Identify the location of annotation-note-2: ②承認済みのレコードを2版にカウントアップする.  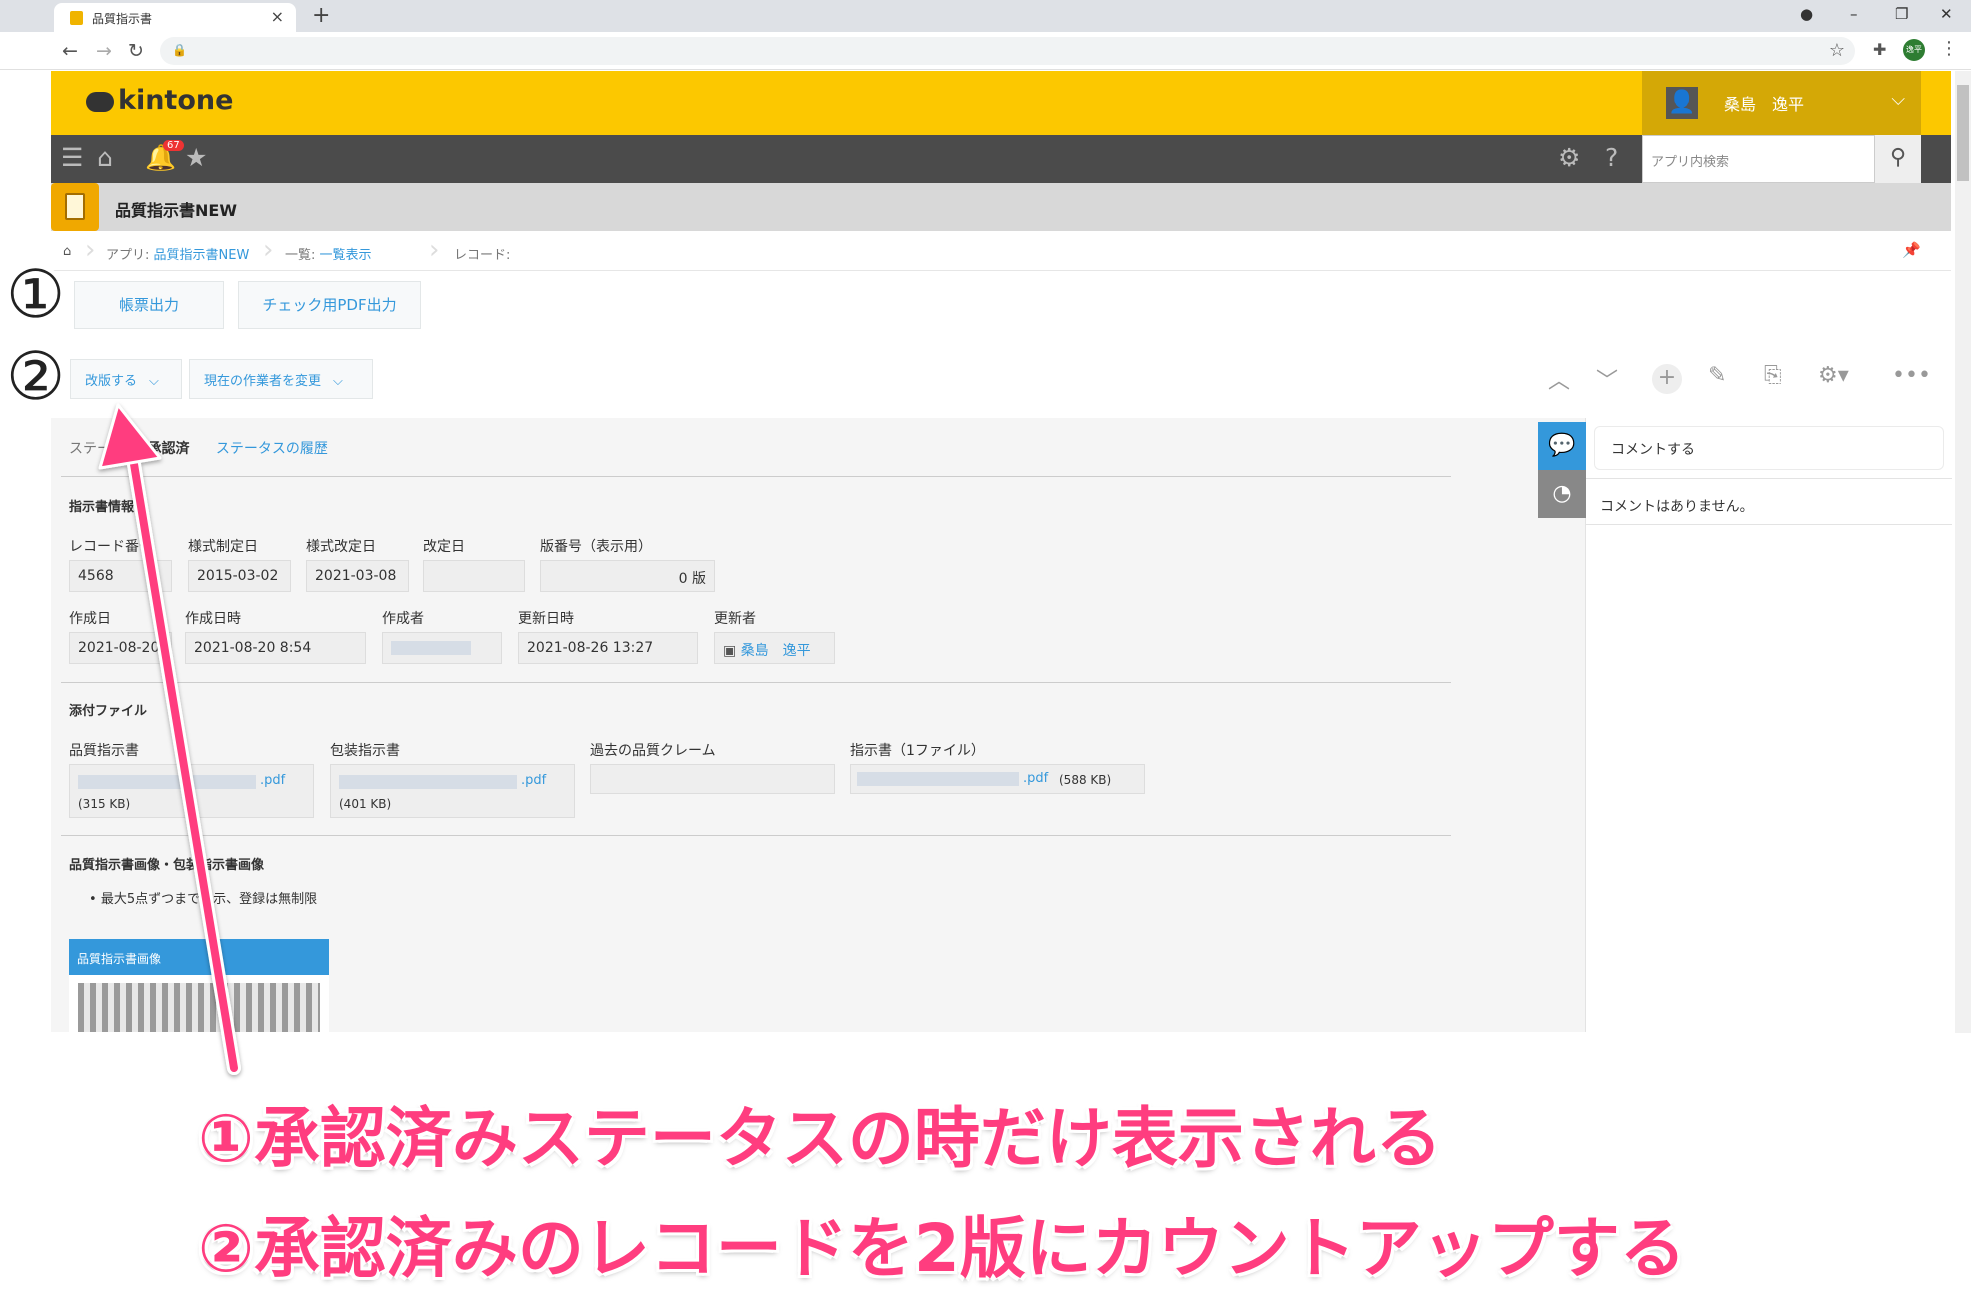
(942, 1248).